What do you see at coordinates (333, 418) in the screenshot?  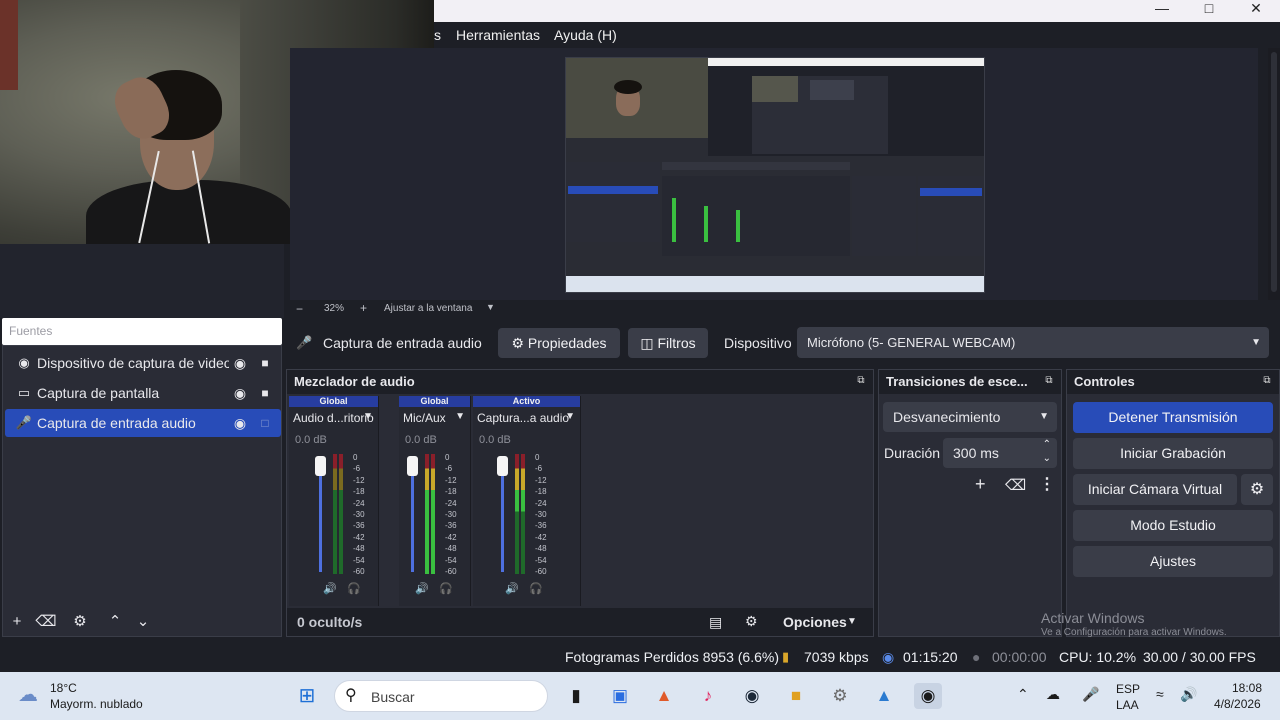 I see `channel-name: Audio d...ritorio` at bounding box center [333, 418].